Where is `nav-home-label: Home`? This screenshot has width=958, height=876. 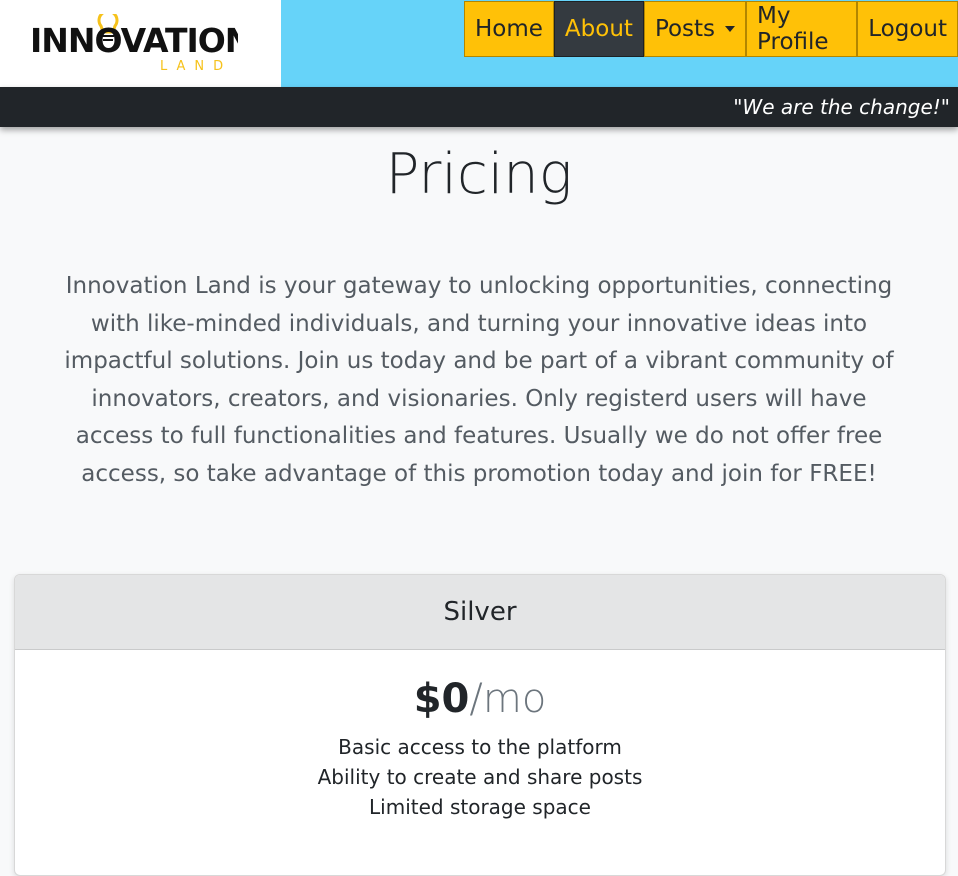
nav-home-label: Home is located at coordinates (509, 29).